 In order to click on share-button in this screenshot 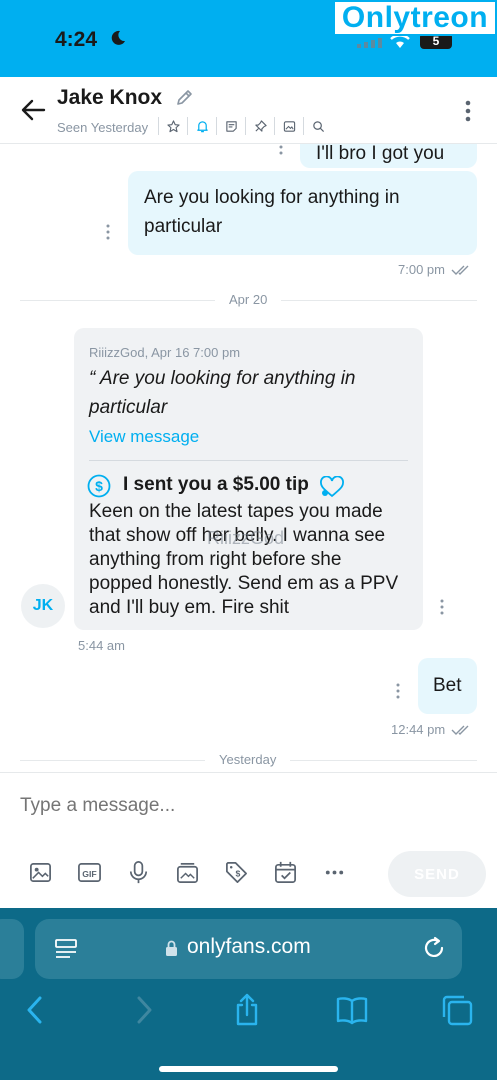, I will do `click(247, 1010)`.